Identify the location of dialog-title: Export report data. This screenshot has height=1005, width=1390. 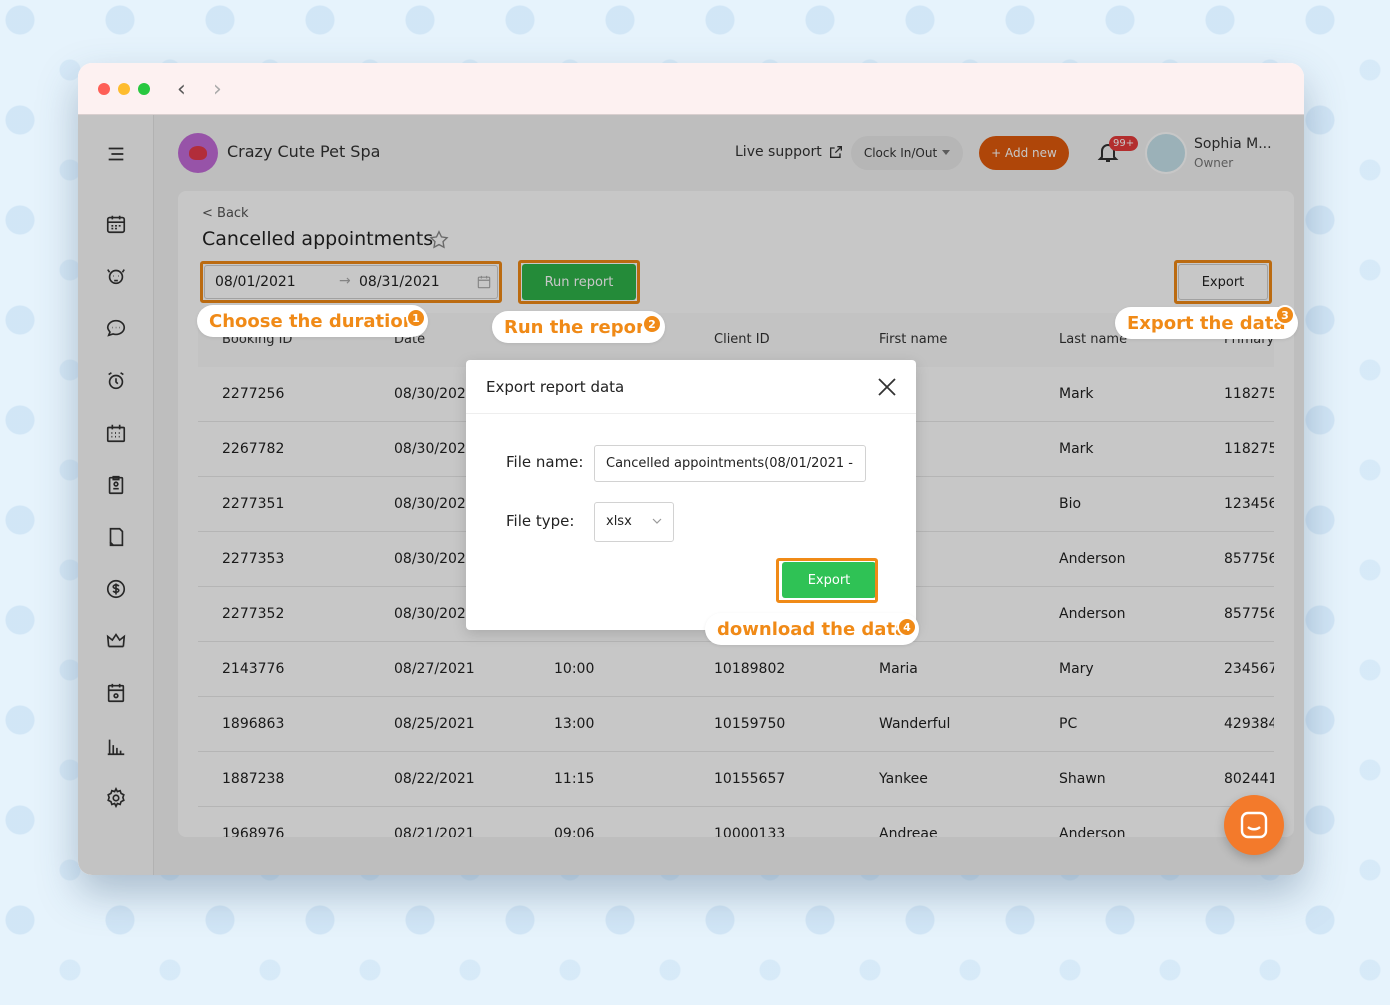
(555, 387).